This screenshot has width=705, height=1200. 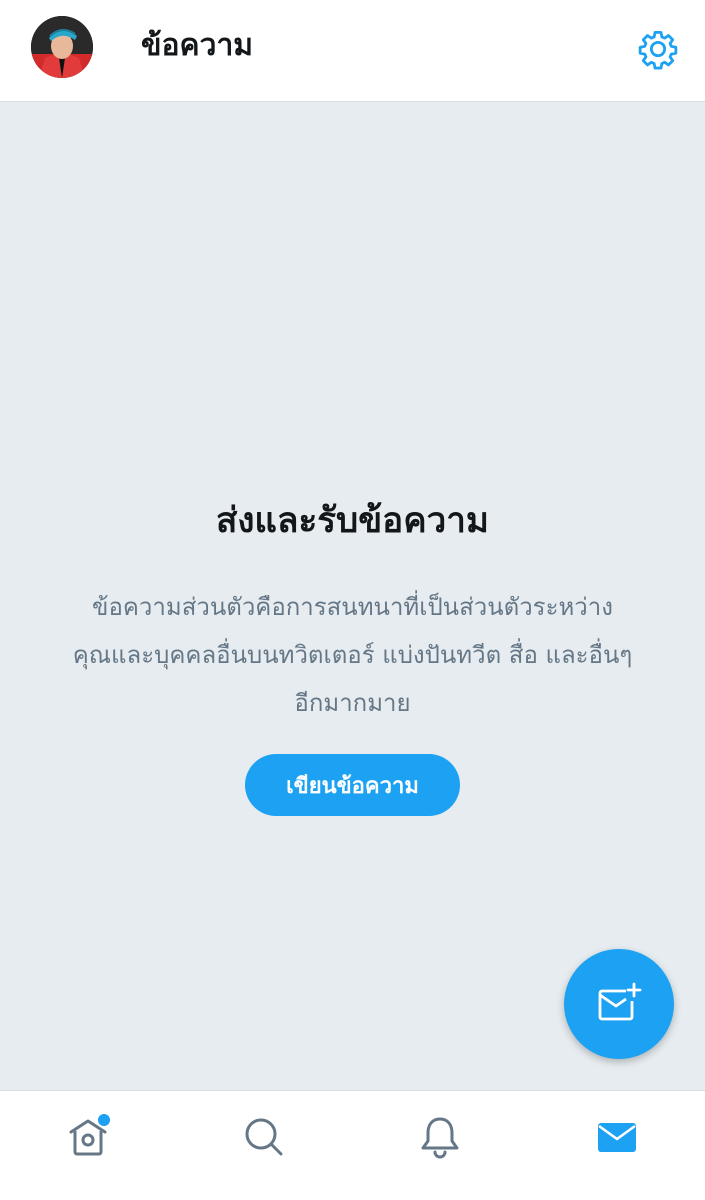 I want to click on envelope-icon, so click(x=617, y=1137).